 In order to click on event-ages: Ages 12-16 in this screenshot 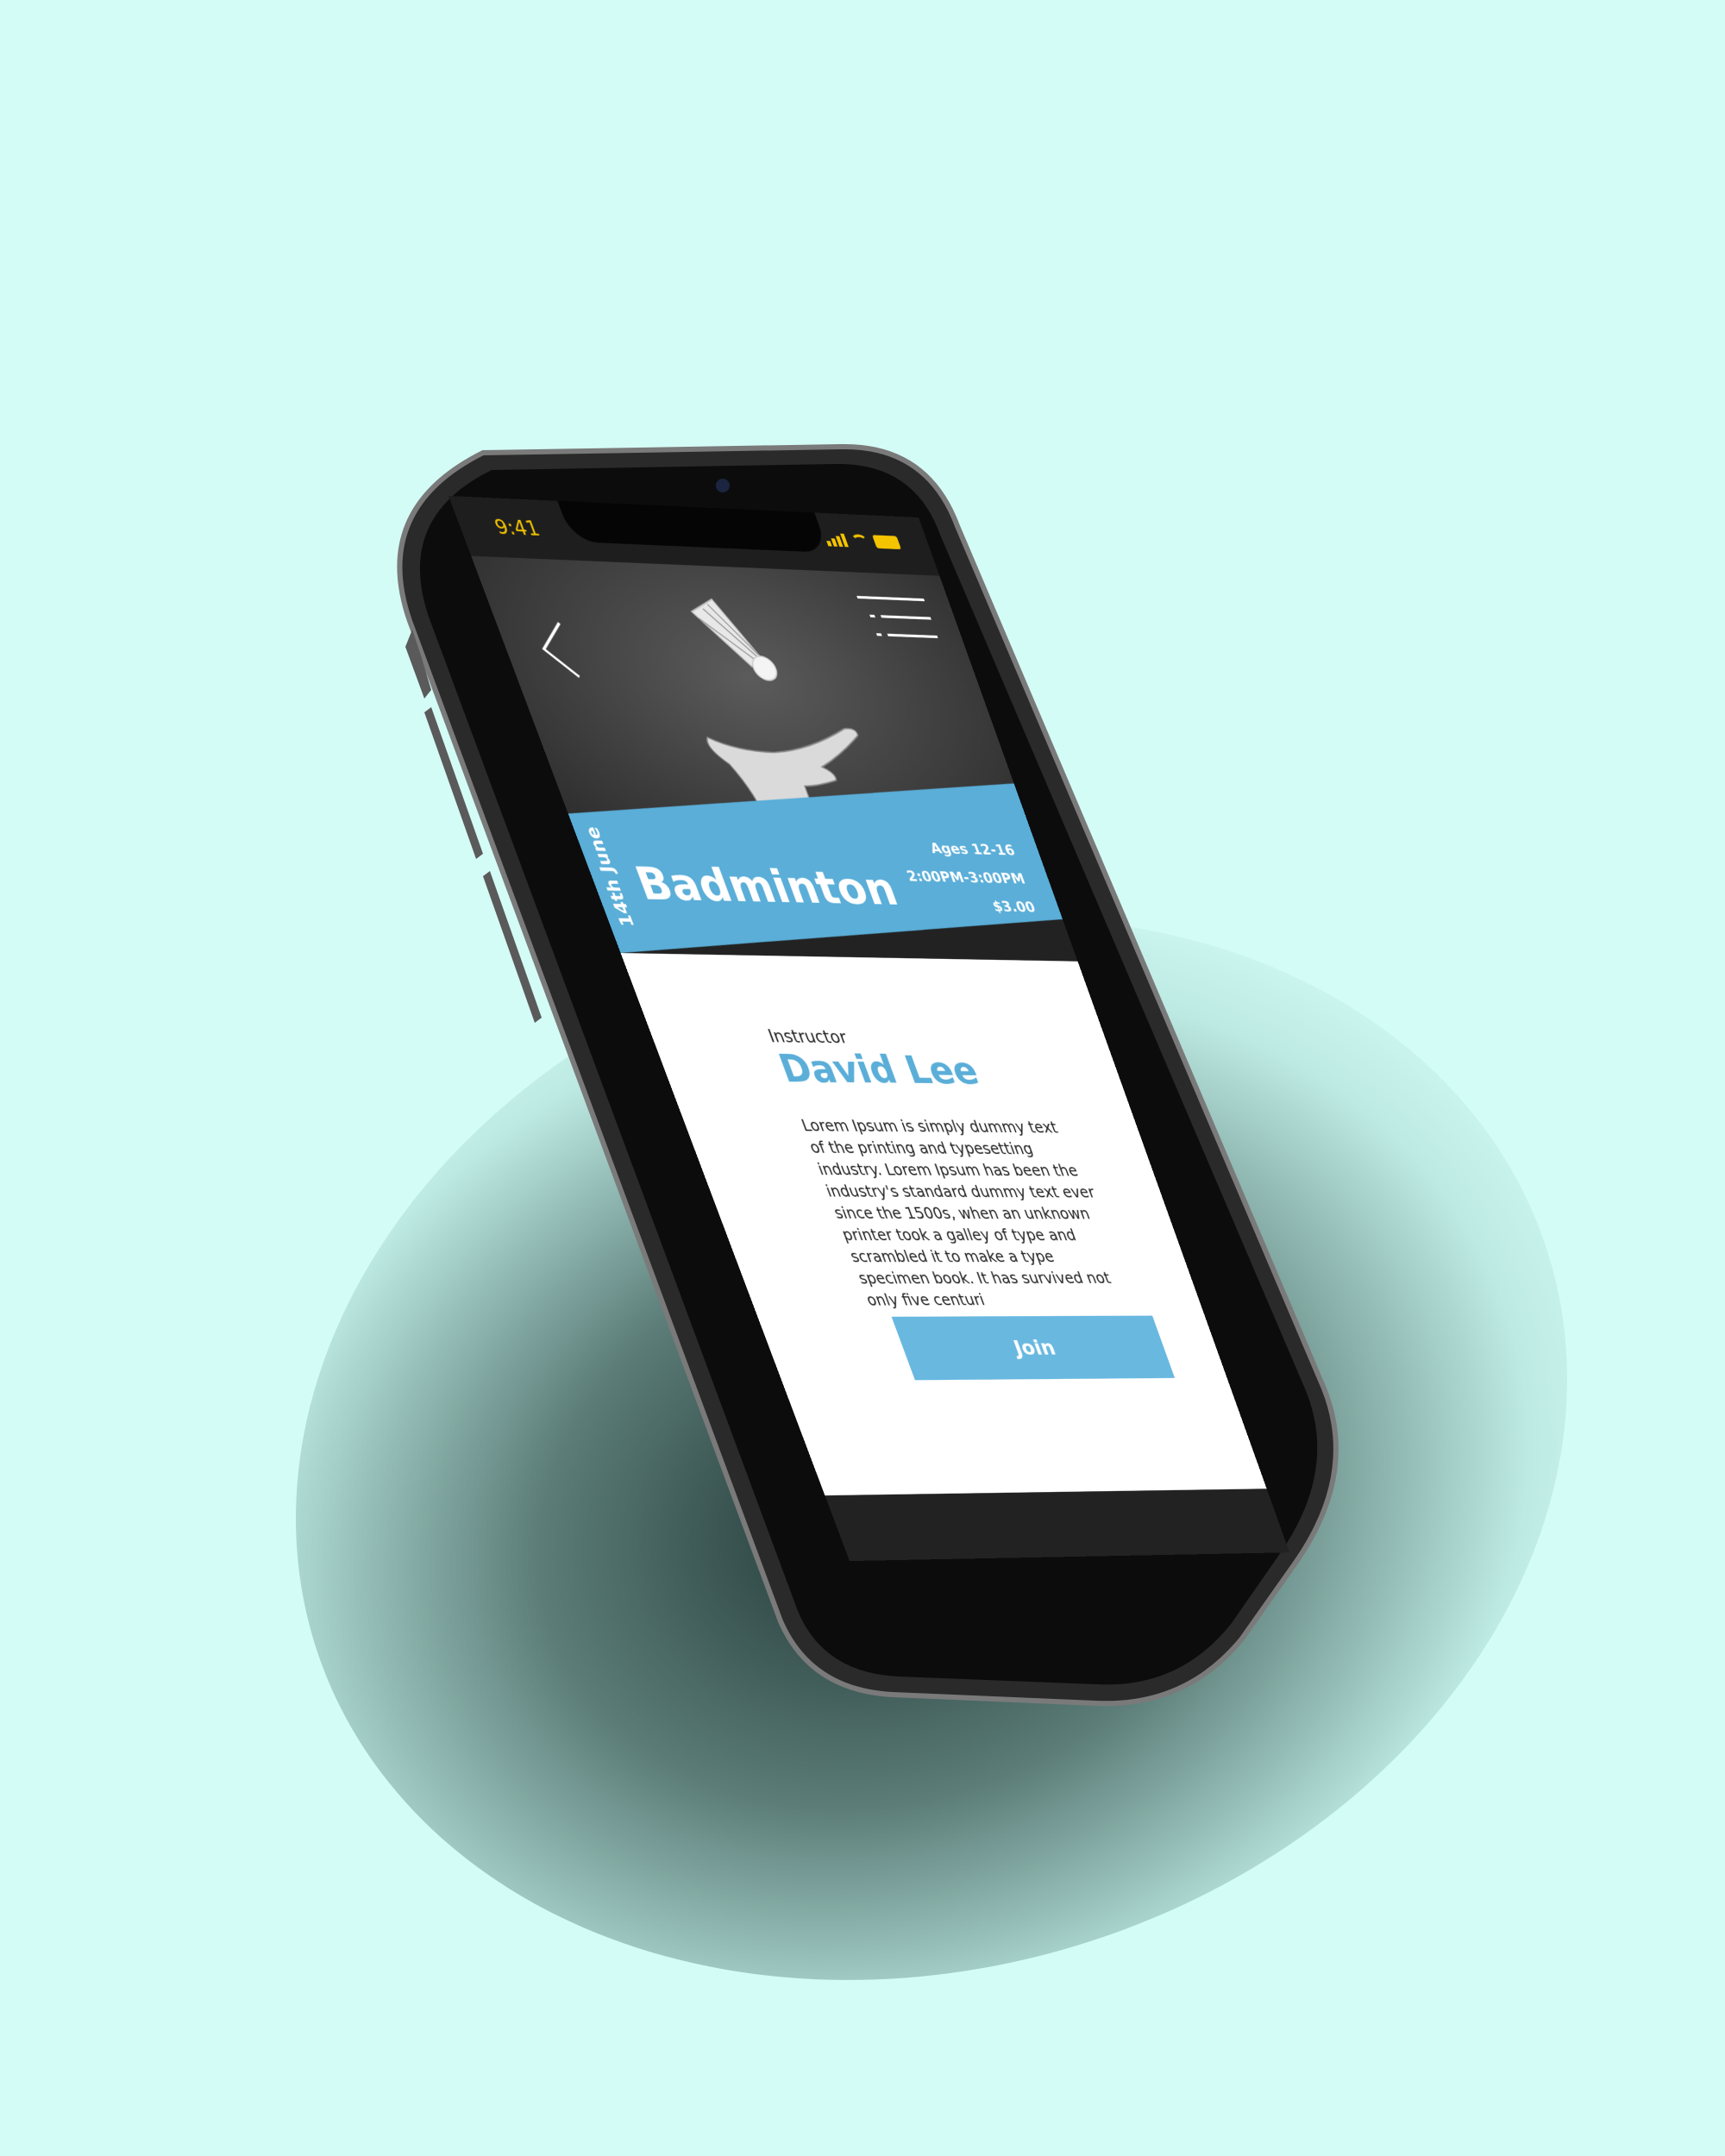, I will do `click(956, 850)`.